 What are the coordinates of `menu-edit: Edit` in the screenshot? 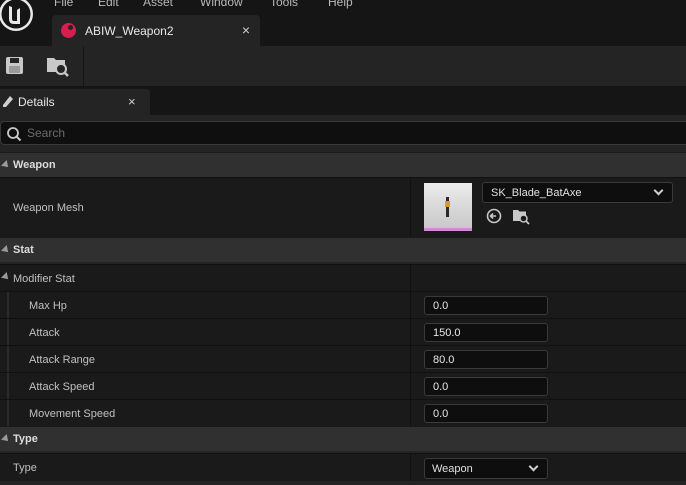 It's located at (108, 4).